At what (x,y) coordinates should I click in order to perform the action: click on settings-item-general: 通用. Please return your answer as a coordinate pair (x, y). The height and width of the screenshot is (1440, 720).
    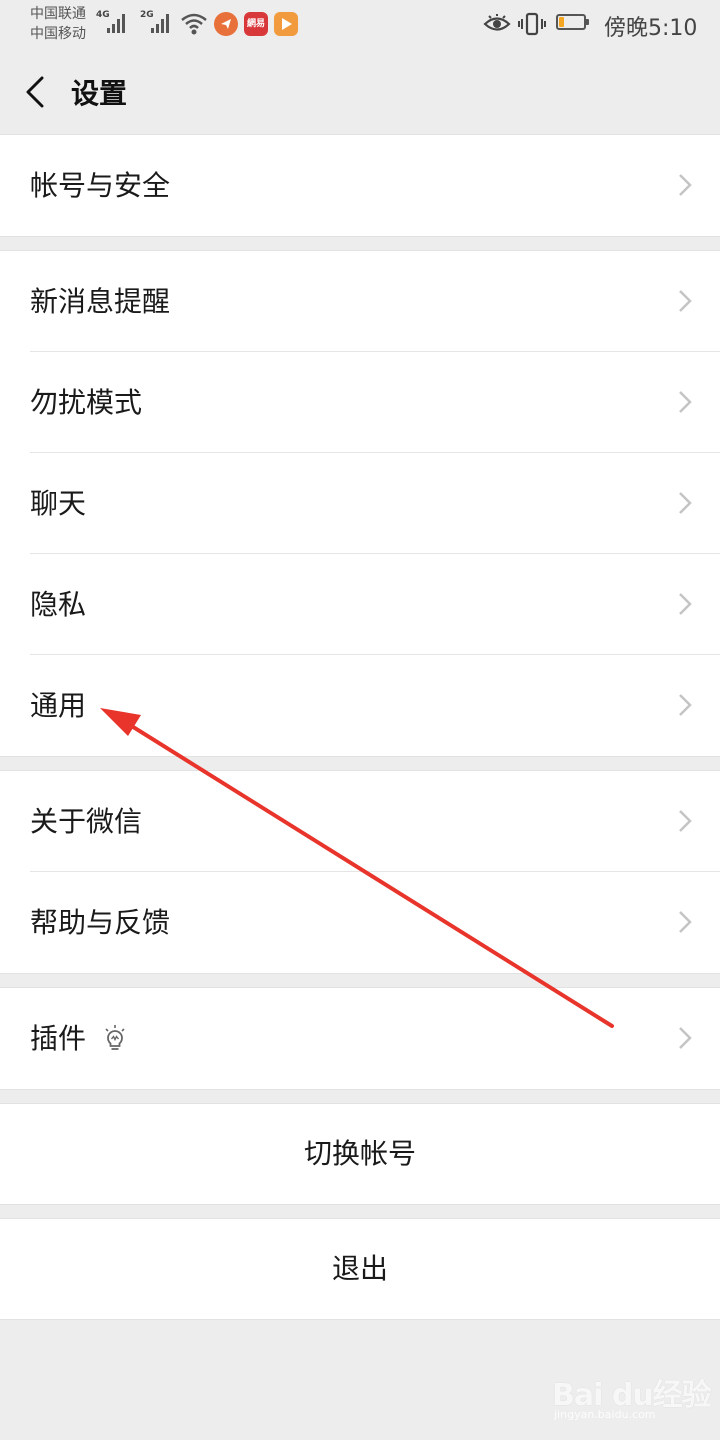
    Looking at the image, I should click on (360, 705).